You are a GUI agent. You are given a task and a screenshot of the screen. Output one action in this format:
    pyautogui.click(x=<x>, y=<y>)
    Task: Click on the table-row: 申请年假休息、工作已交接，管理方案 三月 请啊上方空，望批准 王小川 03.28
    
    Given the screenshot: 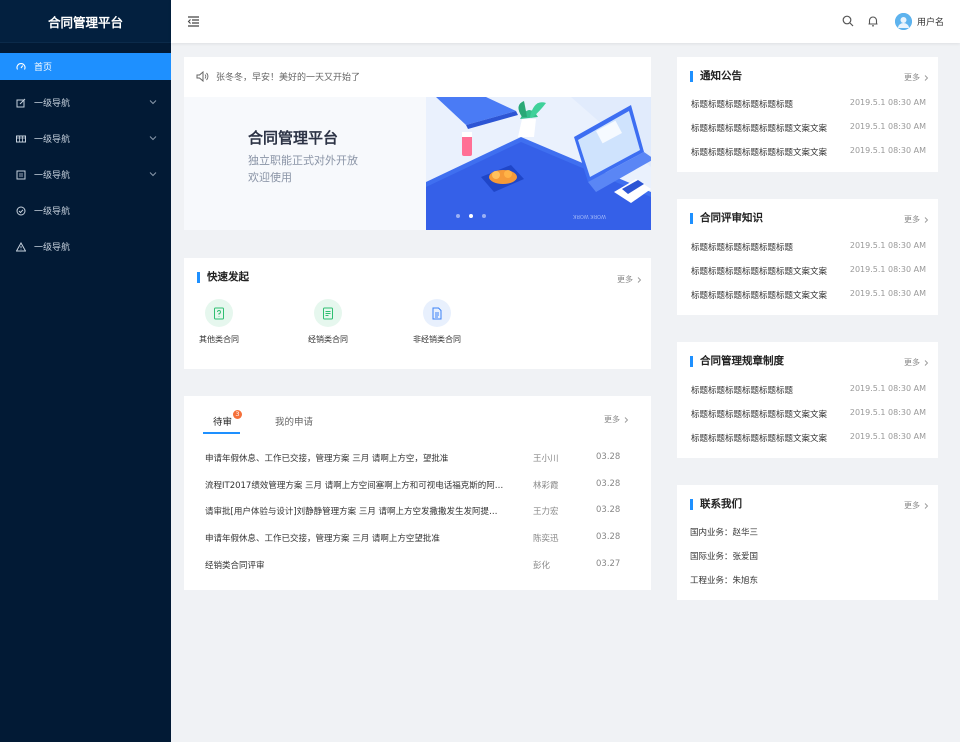 What is the action you would take?
    pyautogui.click(x=415, y=459)
    